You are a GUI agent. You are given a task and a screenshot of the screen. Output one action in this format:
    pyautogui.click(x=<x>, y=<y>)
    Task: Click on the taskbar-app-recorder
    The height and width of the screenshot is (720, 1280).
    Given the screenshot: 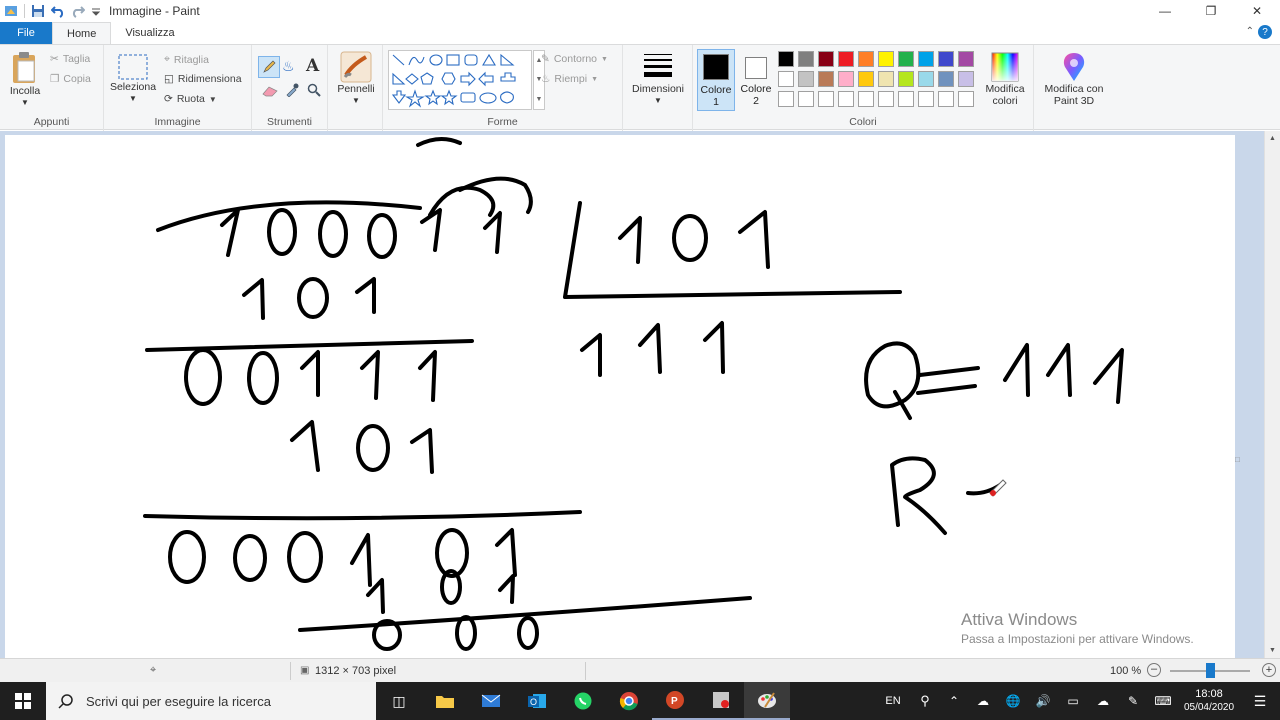 What is the action you would take?
    pyautogui.click(x=721, y=701)
    